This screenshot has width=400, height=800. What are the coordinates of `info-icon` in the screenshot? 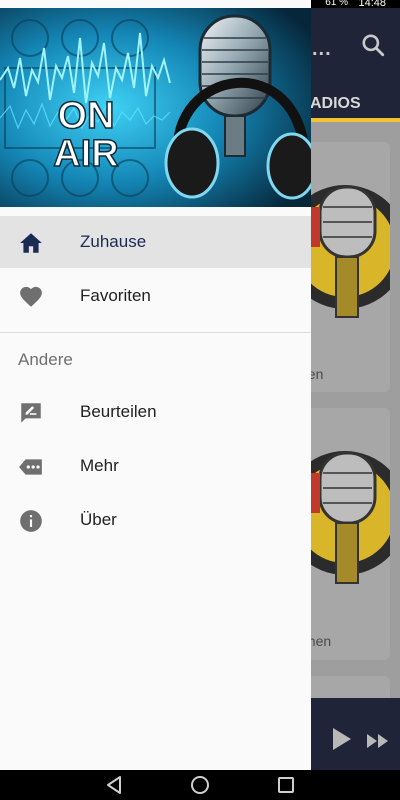 It's located at (31, 521).